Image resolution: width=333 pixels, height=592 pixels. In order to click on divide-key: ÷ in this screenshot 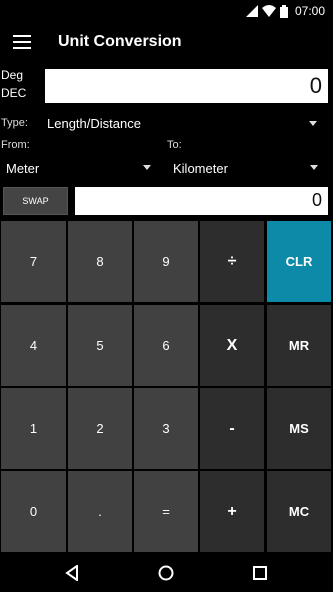, I will do `click(232, 261)`.